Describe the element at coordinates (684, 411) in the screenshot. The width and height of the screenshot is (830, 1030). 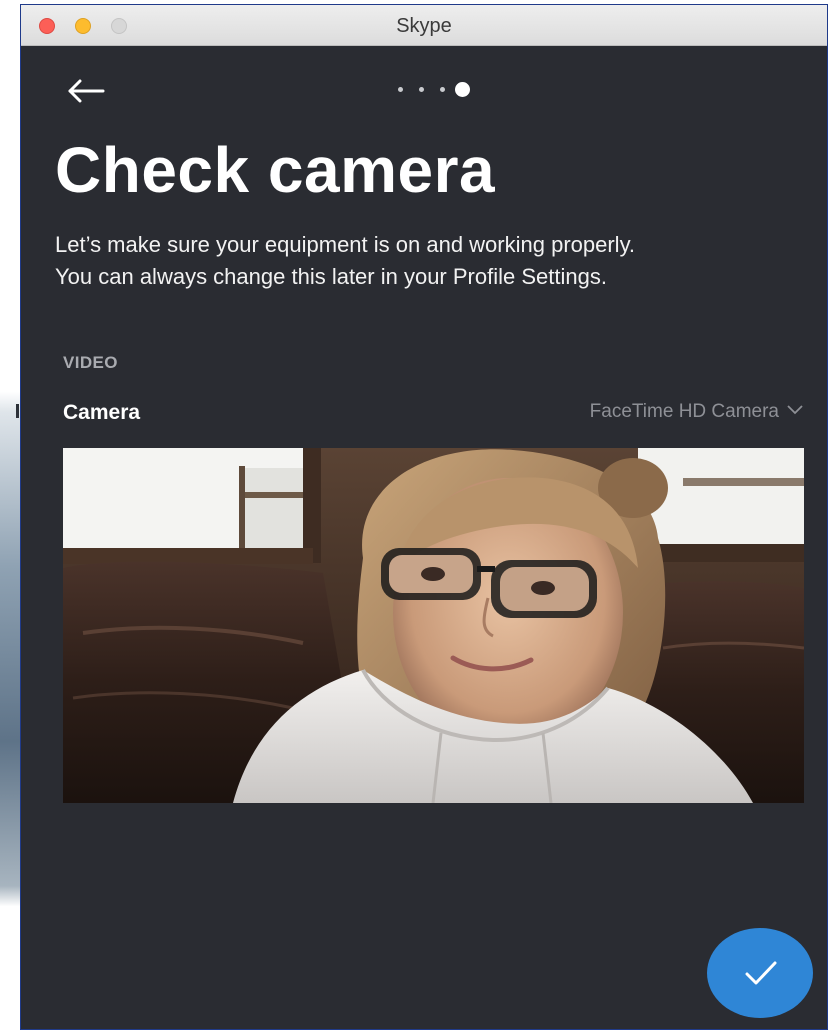
I see `selected-camera-value: FaceTime HD Camera` at that location.